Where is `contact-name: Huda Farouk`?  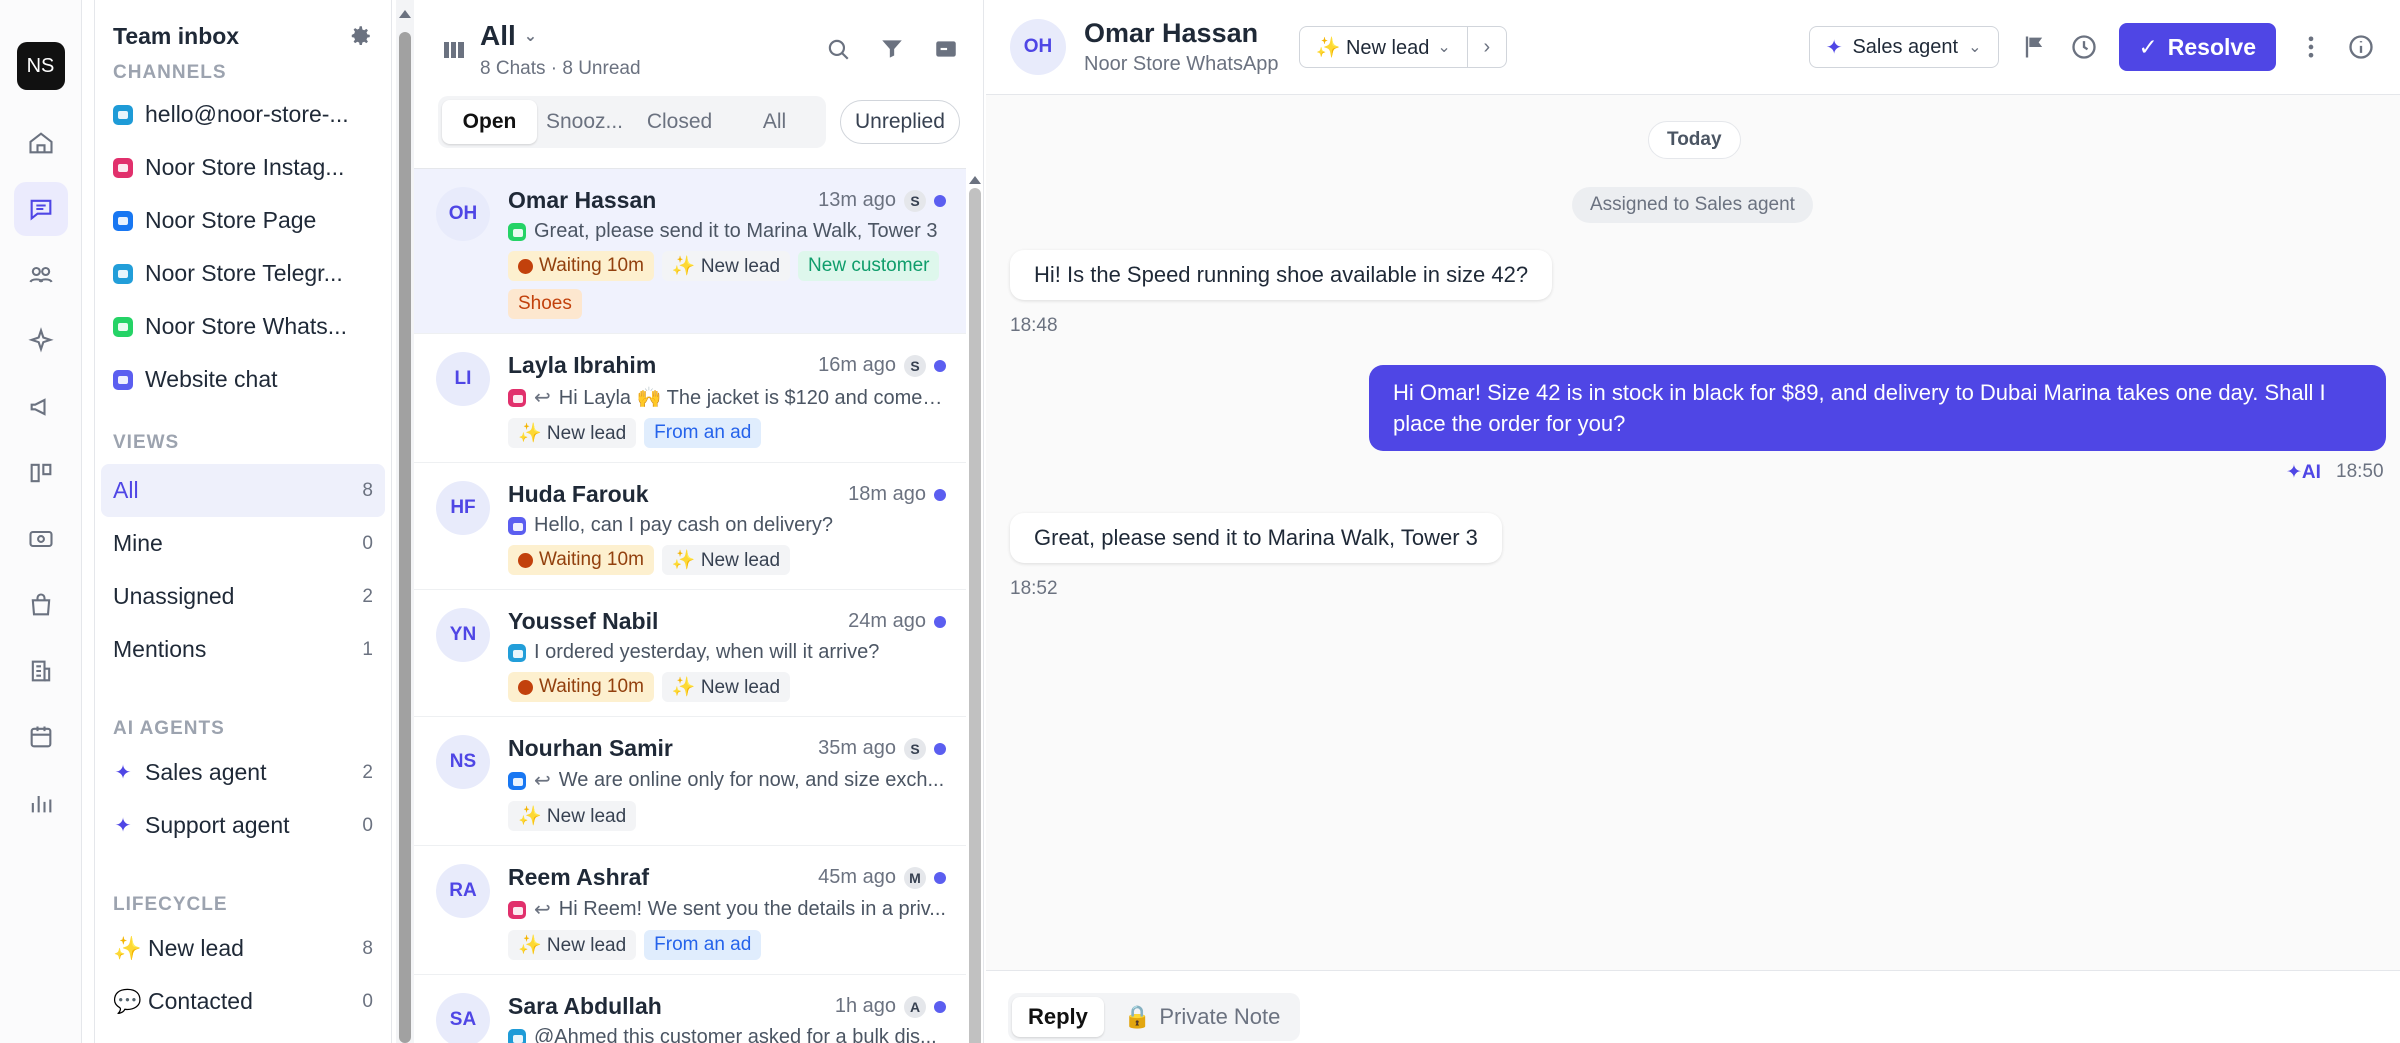 contact-name: Huda Farouk is located at coordinates (578, 494).